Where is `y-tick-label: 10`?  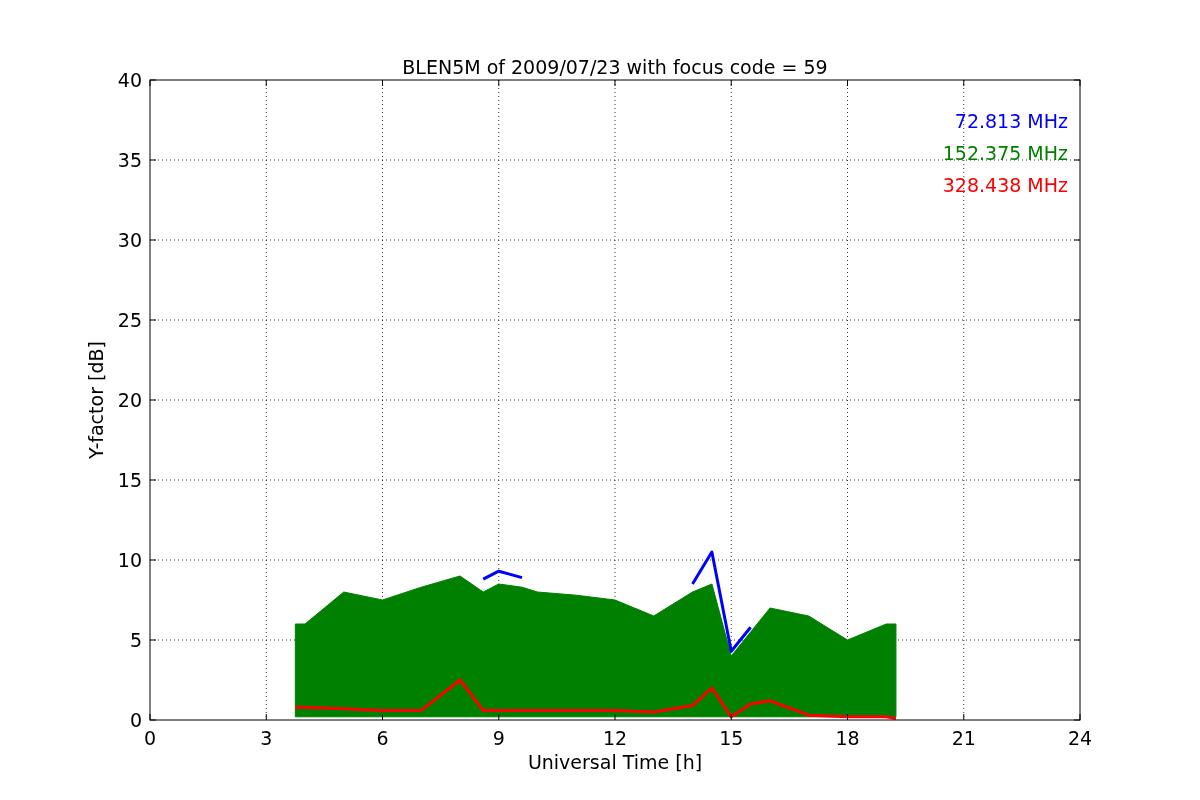
y-tick-label: 10 is located at coordinates (129, 560).